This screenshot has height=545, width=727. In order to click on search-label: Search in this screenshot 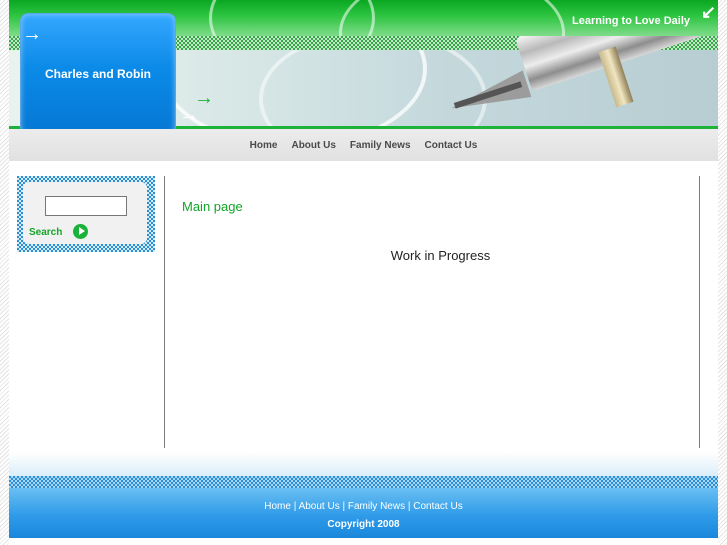, I will do `click(45, 232)`.